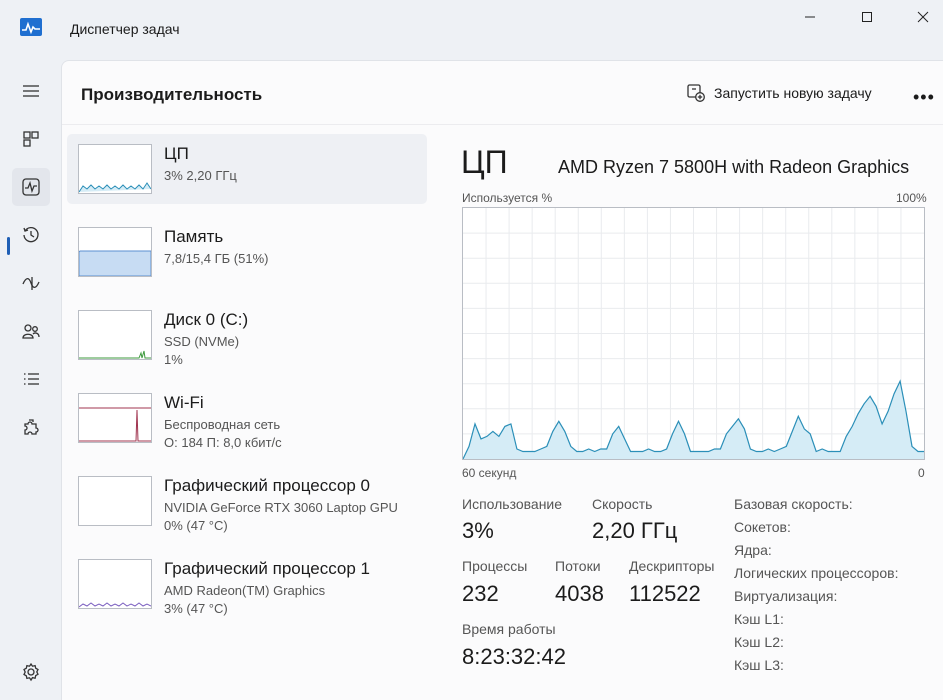 The image size is (943, 700). What do you see at coordinates (194, 236) in the screenshot?
I see `device-name: Память` at bounding box center [194, 236].